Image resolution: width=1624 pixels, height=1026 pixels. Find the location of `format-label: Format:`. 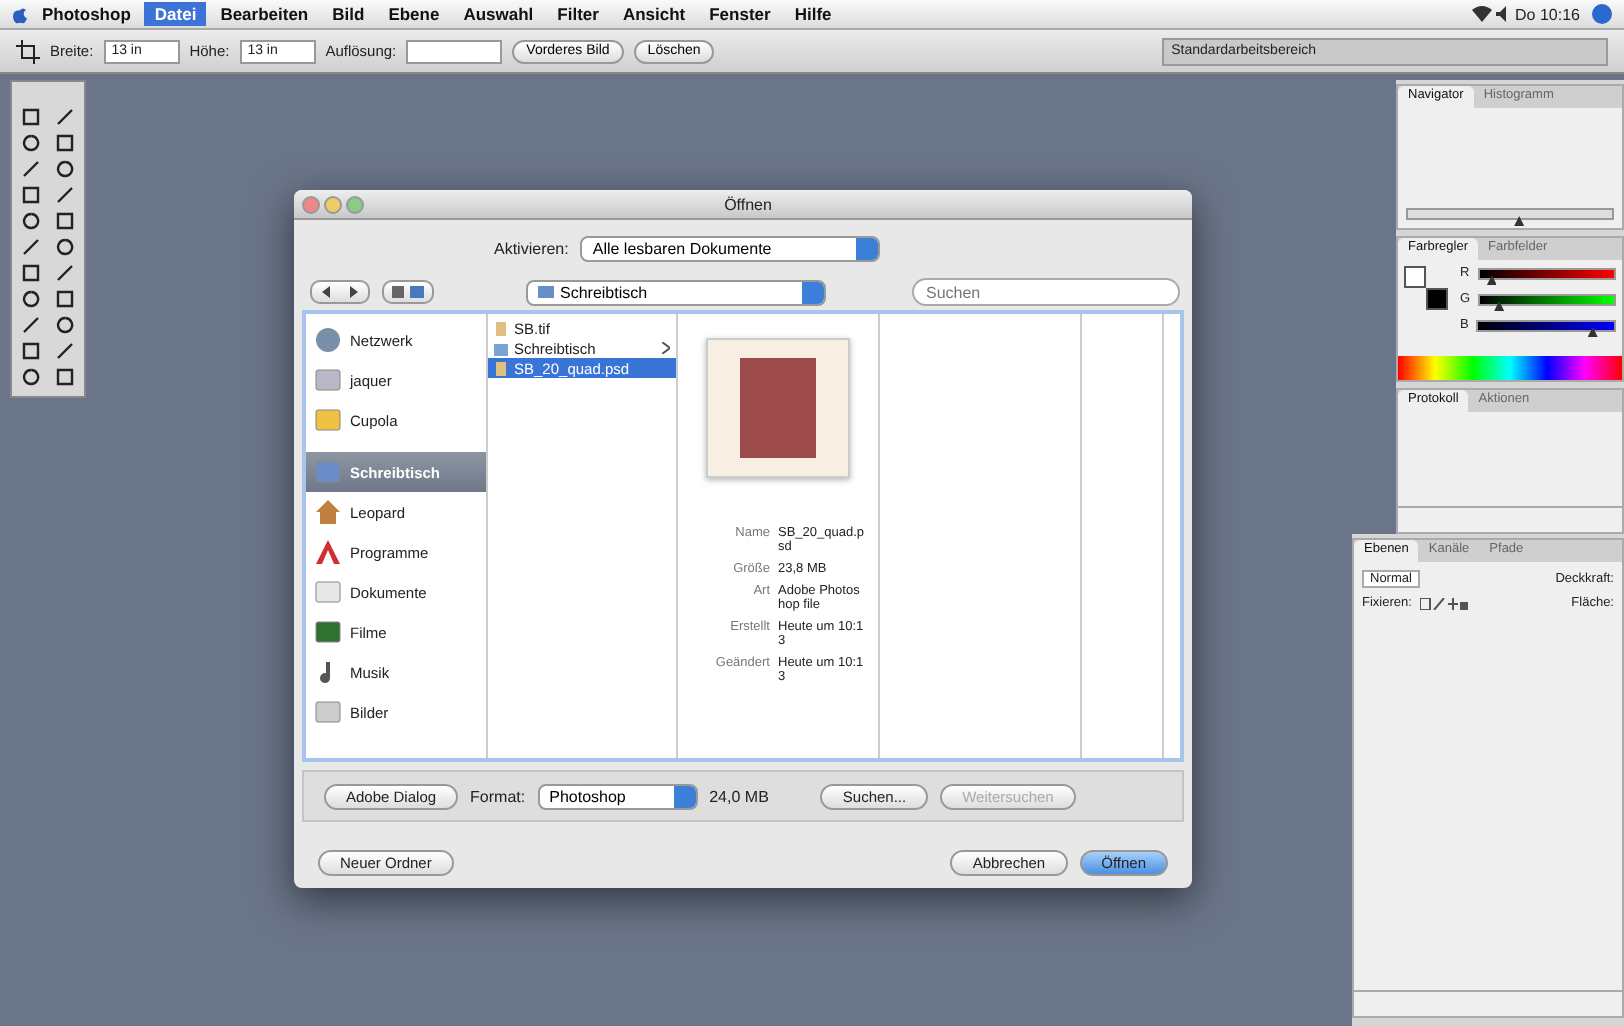

format-label: Format: is located at coordinates (498, 796).